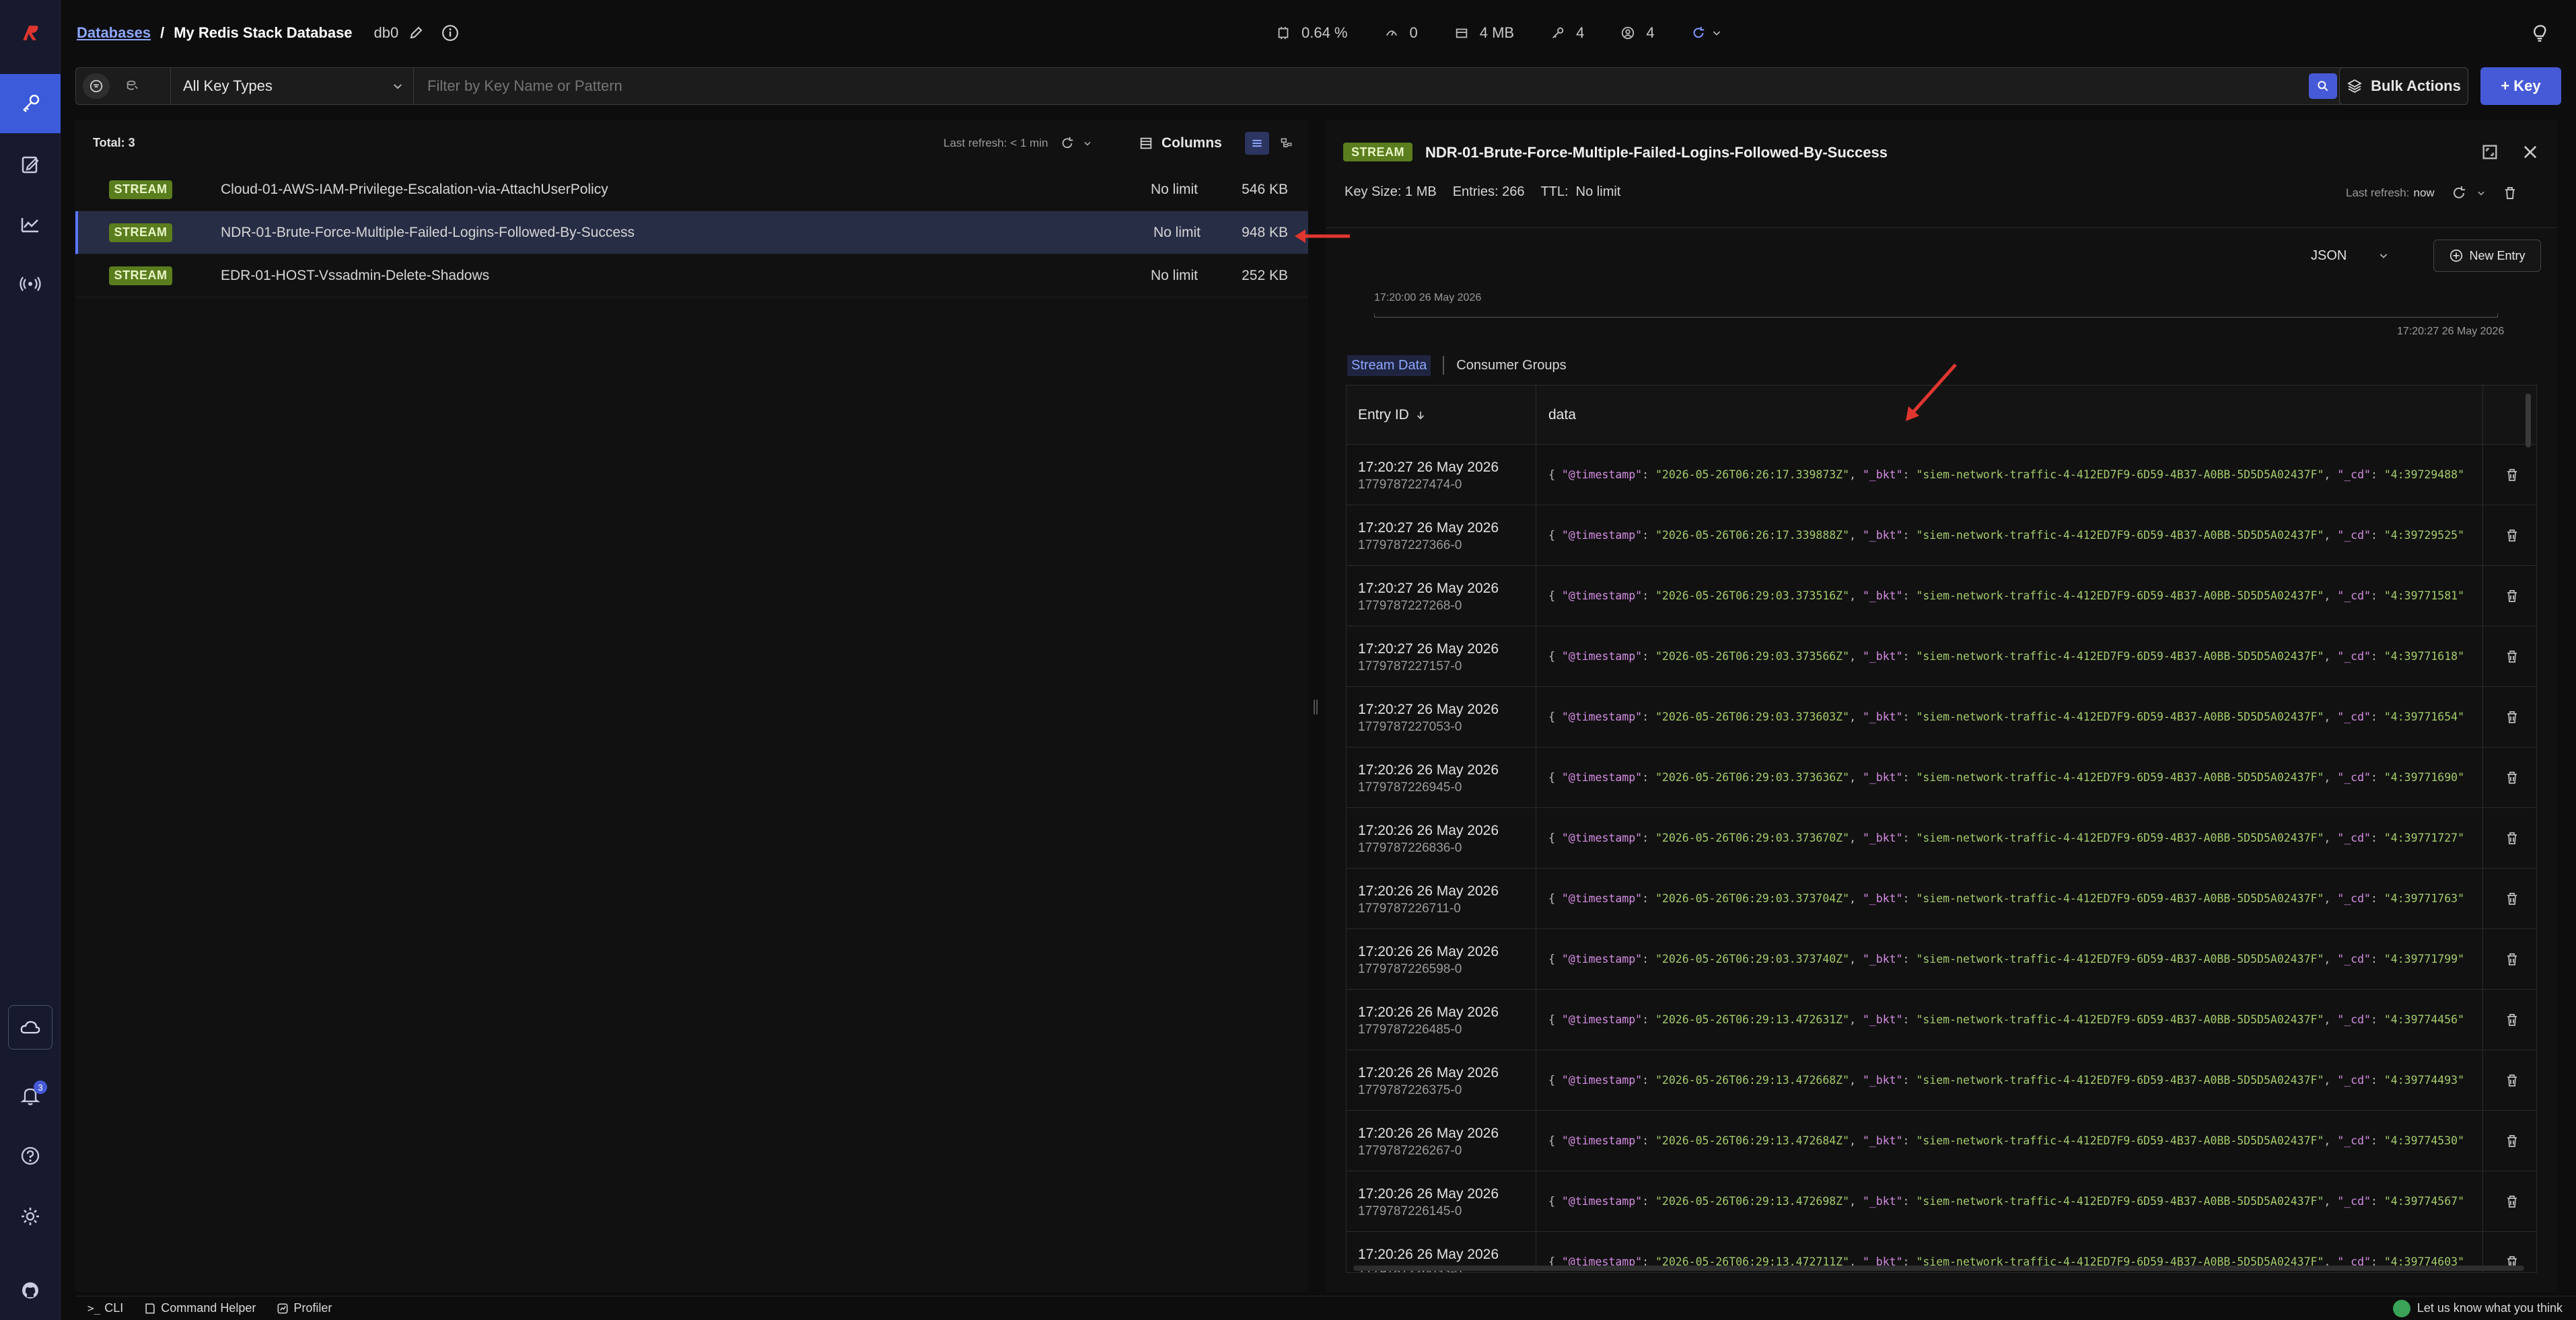  What do you see at coordinates (114, 1308) in the screenshot?
I see `cli-label: CLI` at bounding box center [114, 1308].